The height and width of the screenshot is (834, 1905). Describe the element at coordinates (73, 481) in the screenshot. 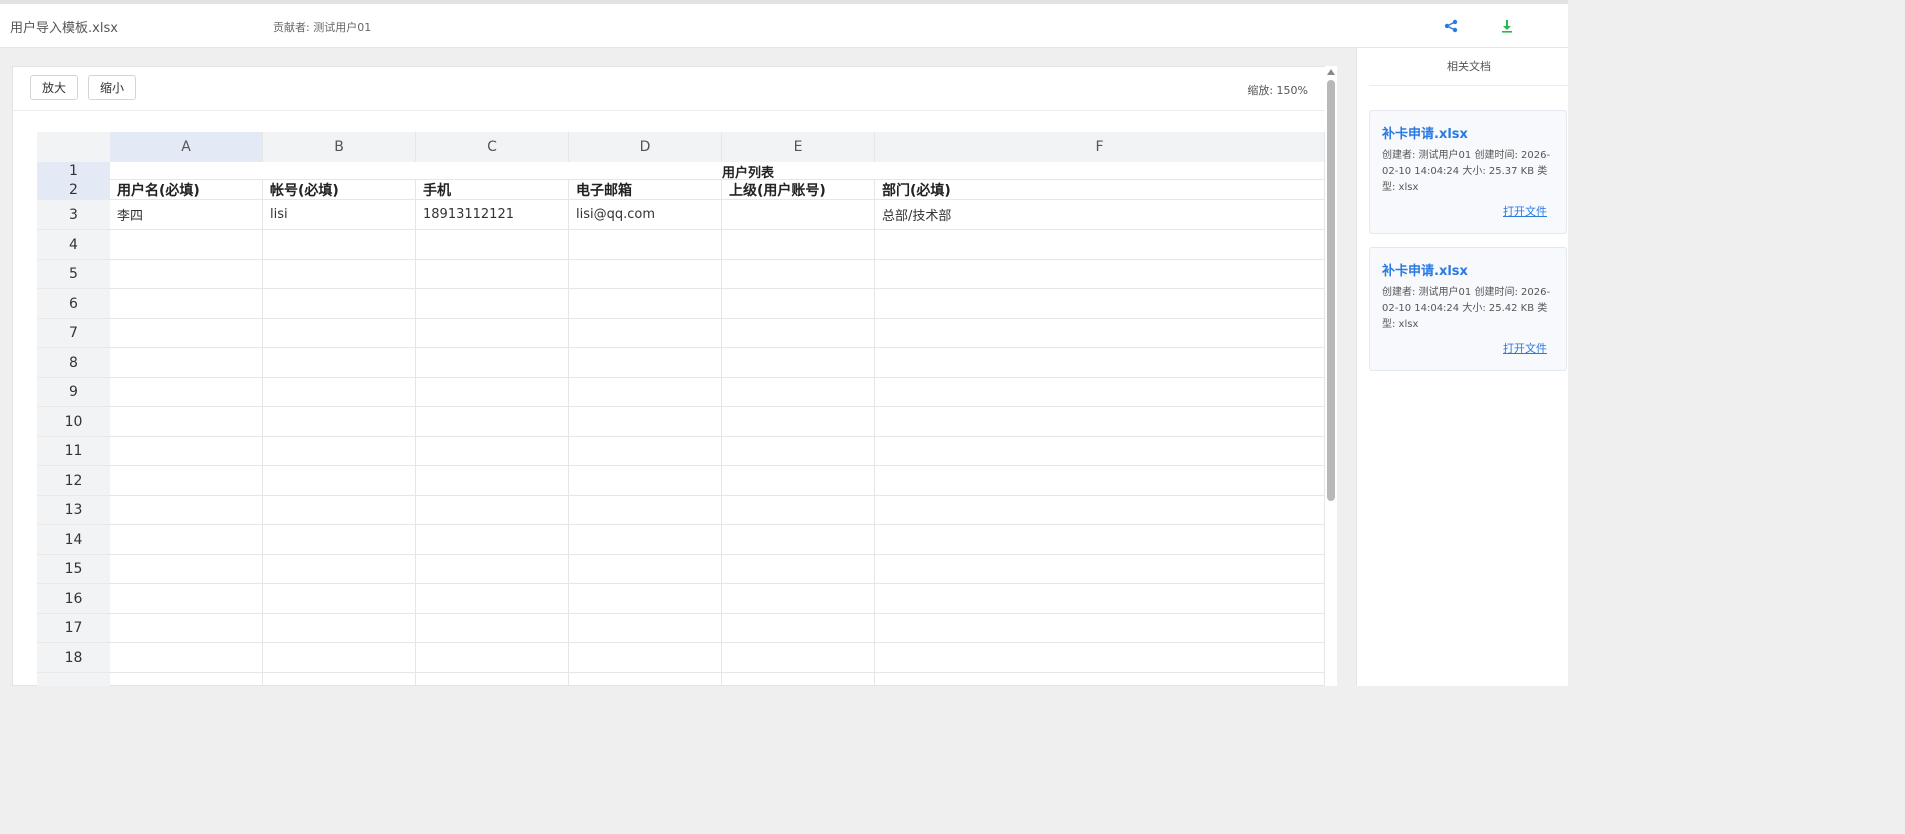

I see `row-header: 12` at that location.